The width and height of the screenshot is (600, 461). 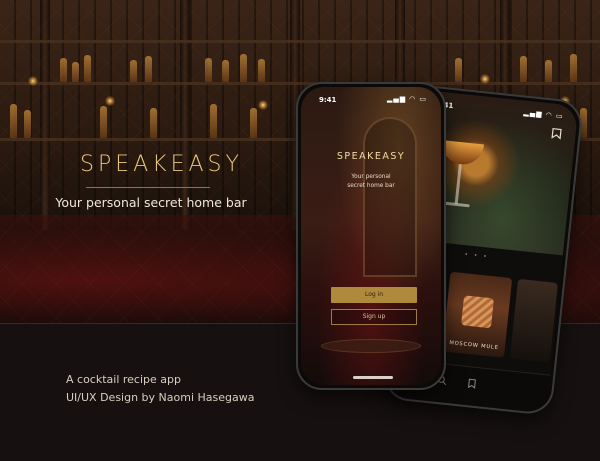 What do you see at coordinates (371, 186) in the screenshot?
I see `app-tagline-line: secret home bar` at bounding box center [371, 186].